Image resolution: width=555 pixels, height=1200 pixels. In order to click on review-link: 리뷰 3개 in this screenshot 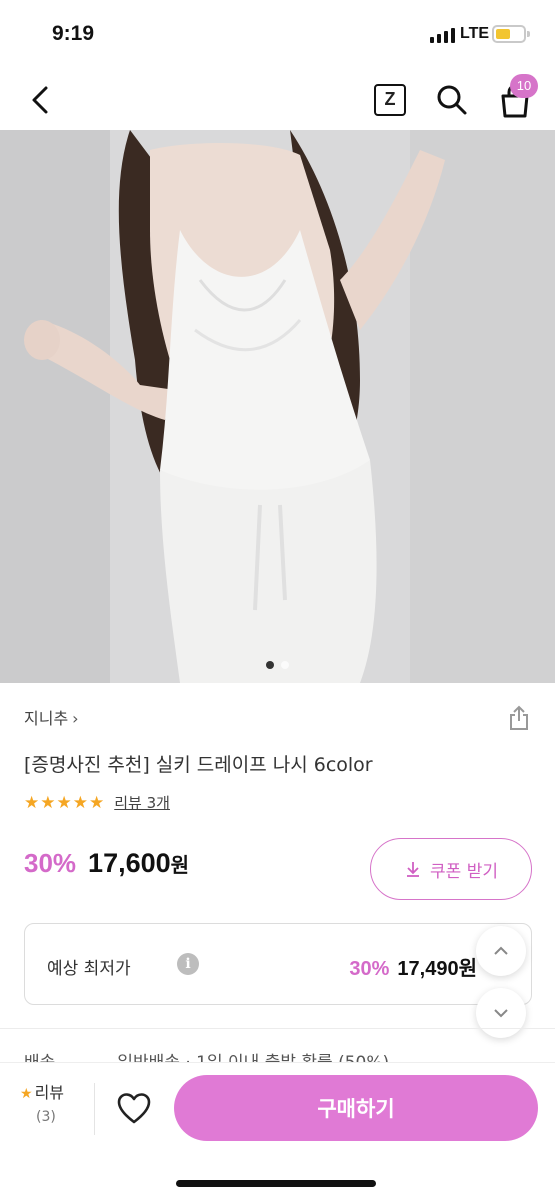, I will do `click(142, 802)`.